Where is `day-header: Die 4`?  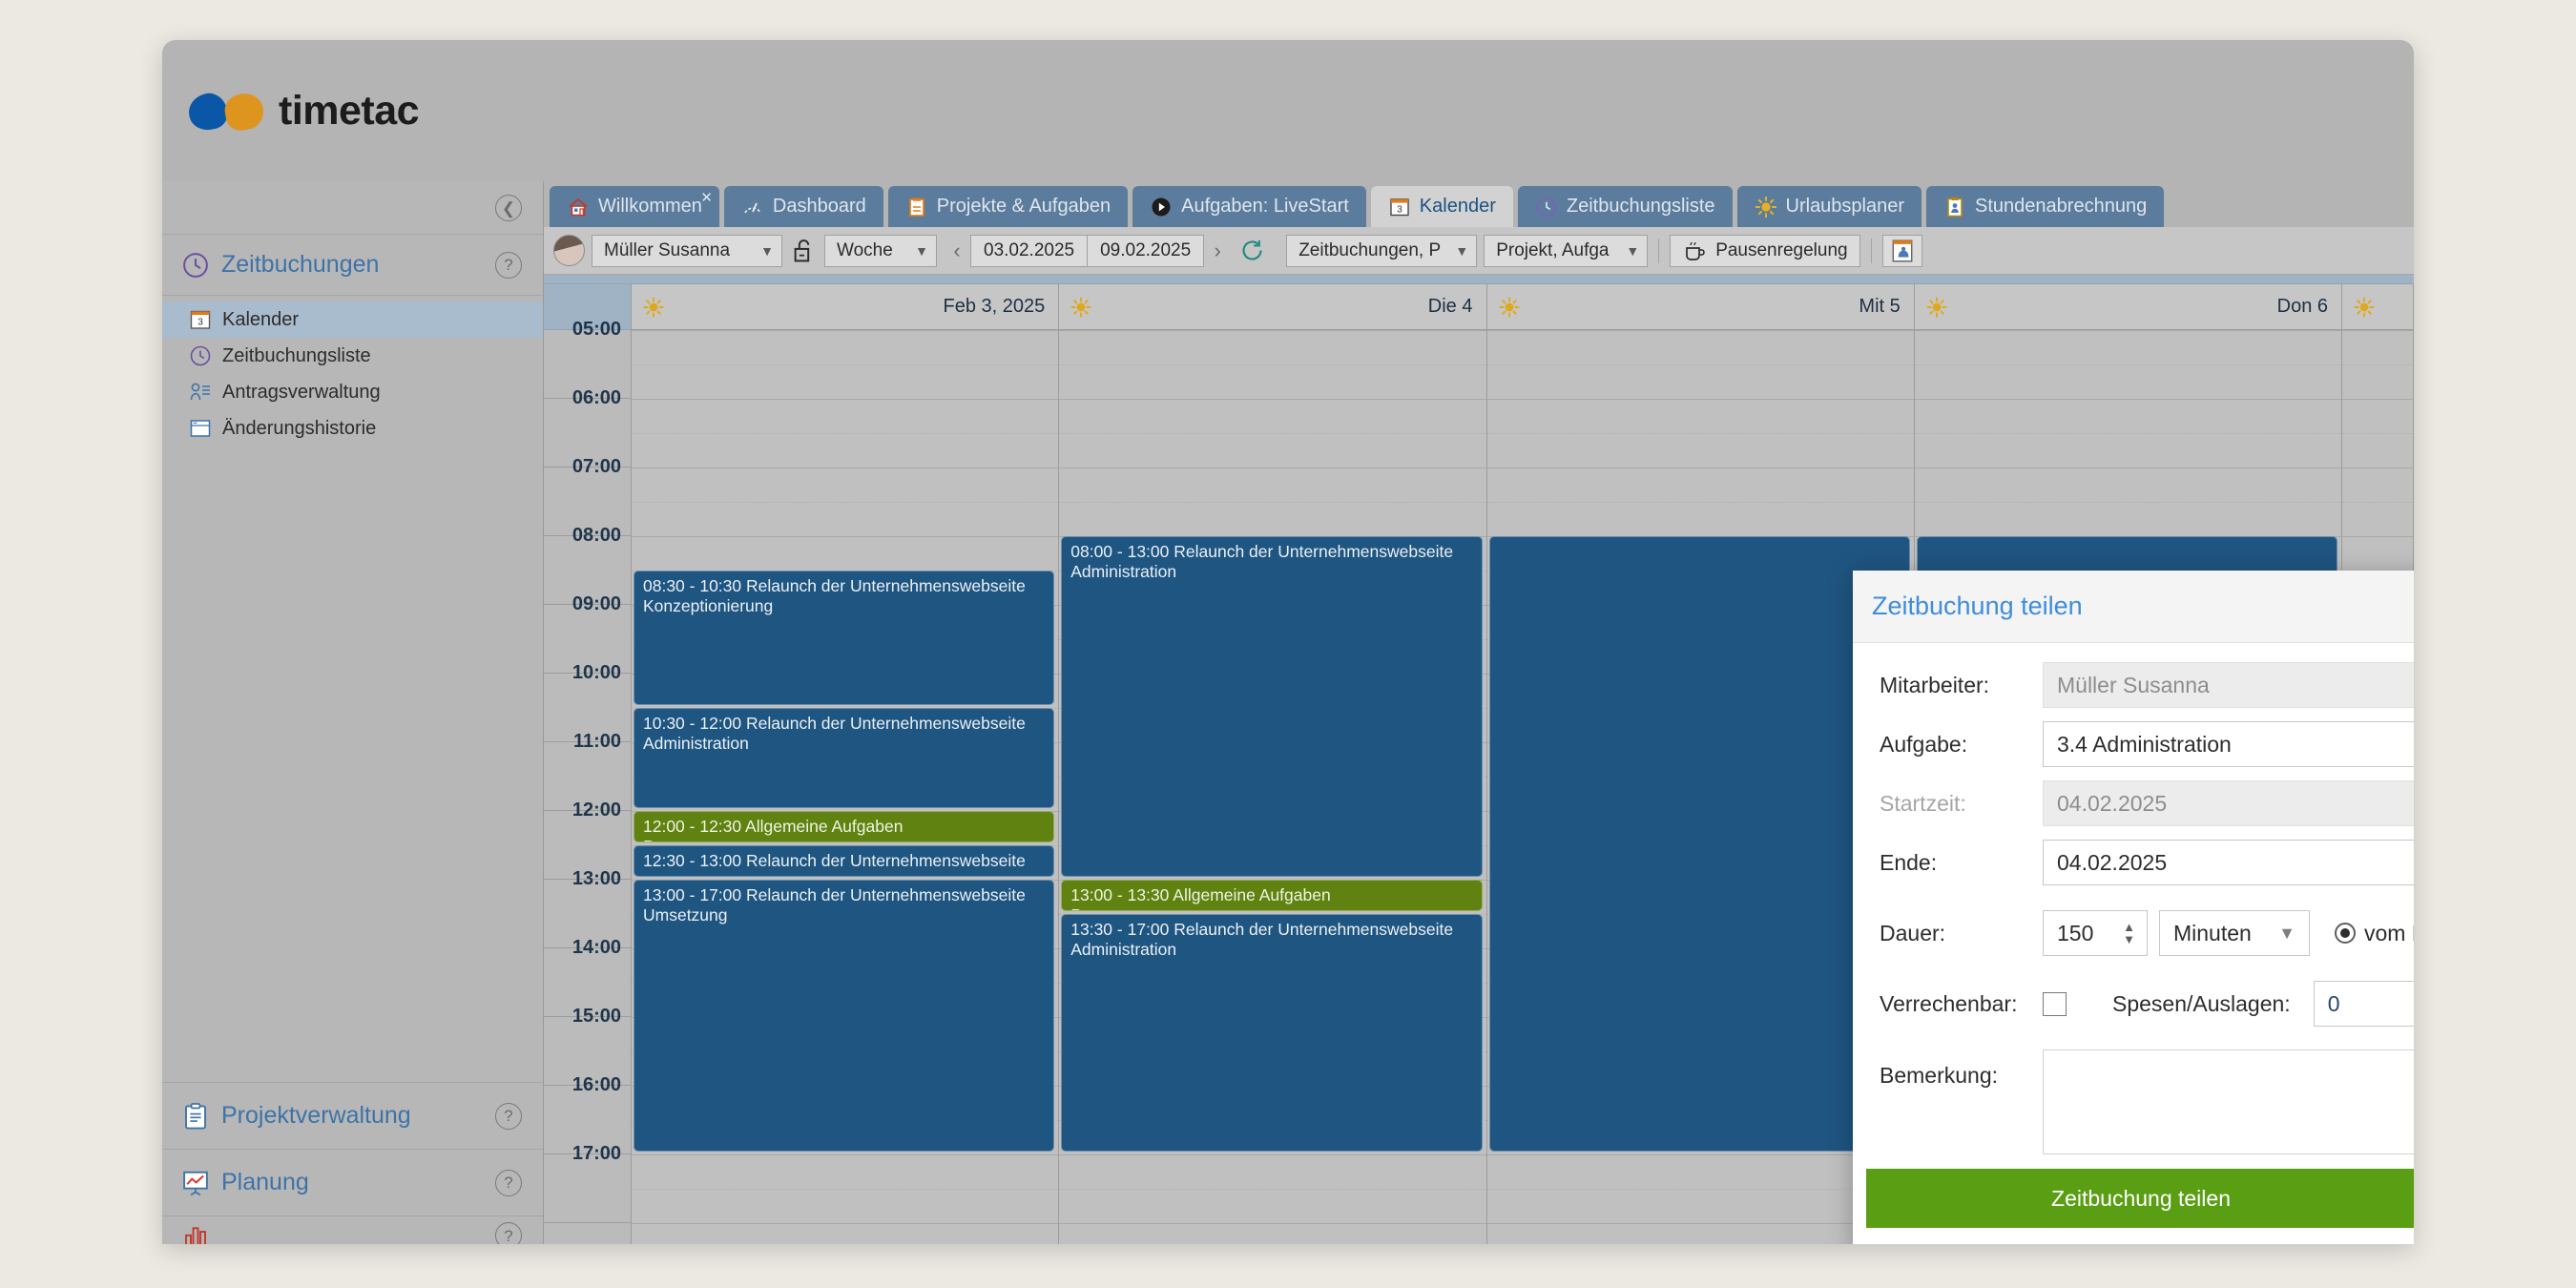 day-header: Die 4 is located at coordinates (1272, 307).